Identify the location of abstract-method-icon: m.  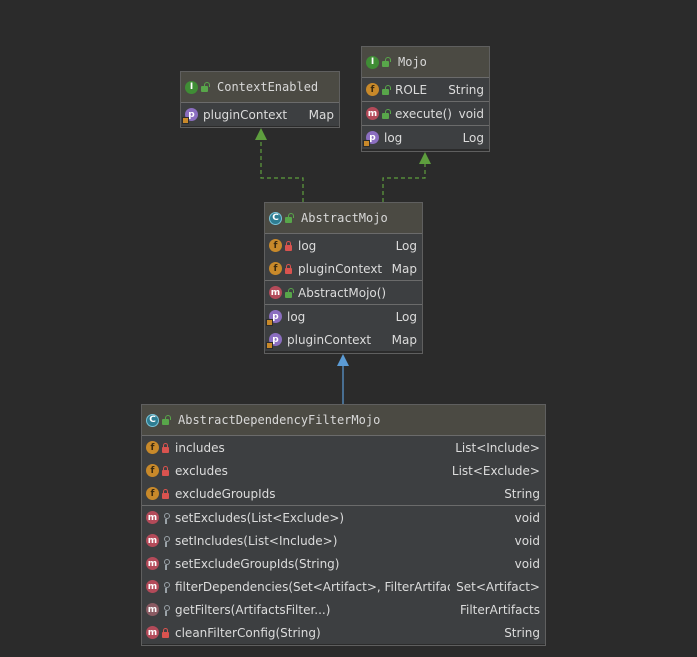
(152, 609).